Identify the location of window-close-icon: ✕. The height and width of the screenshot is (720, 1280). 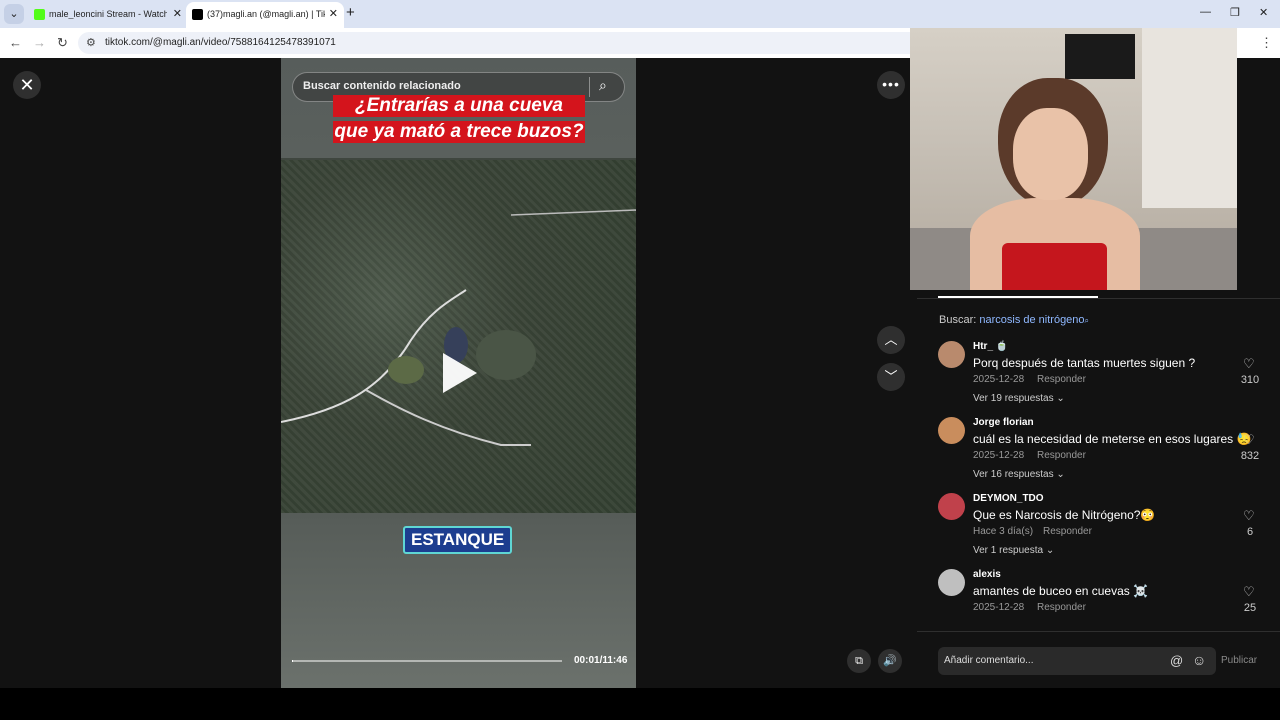
(1263, 12).